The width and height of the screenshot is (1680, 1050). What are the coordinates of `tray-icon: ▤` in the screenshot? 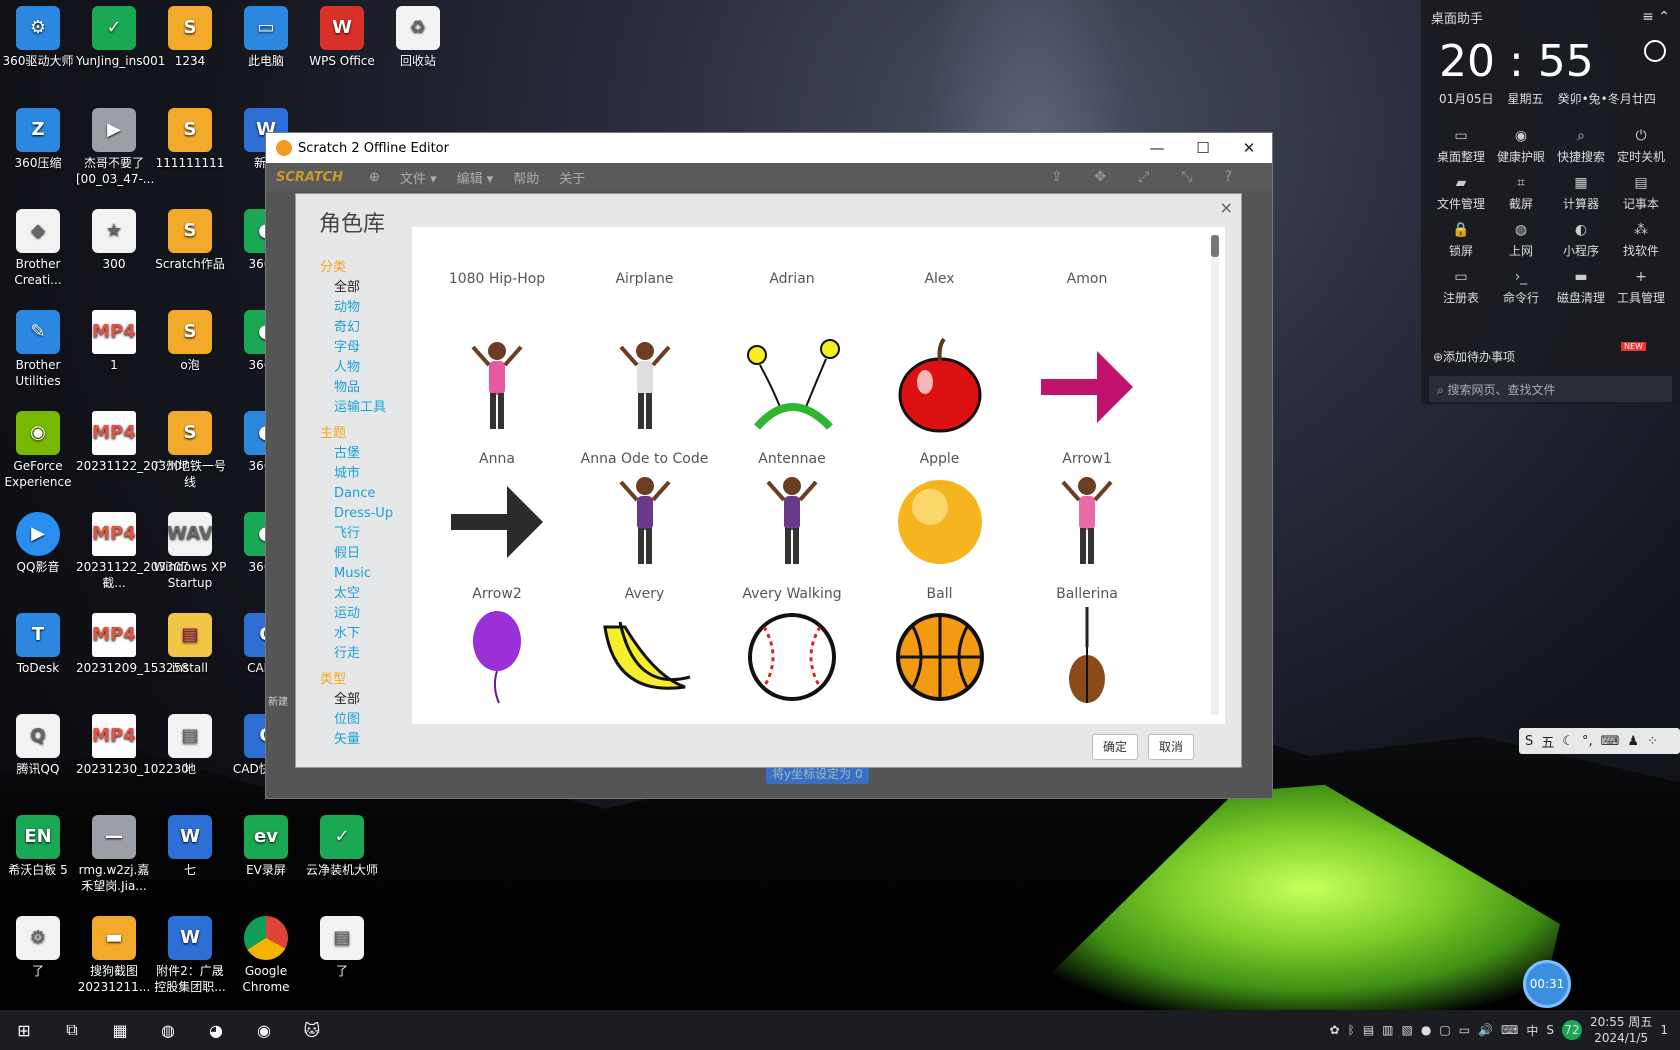 It's located at (1368, 1030).